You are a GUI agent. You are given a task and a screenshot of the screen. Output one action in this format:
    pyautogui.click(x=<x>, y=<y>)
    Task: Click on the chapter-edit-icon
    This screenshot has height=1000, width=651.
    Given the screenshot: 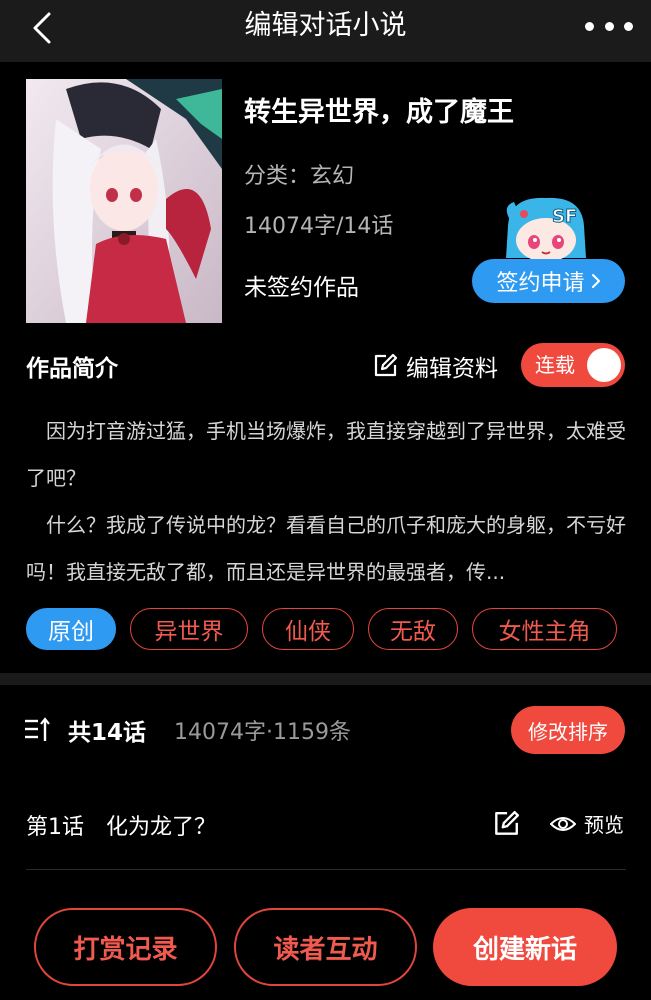 What is the action you would take?
    pyautogui.click(x=506, y=824)
    